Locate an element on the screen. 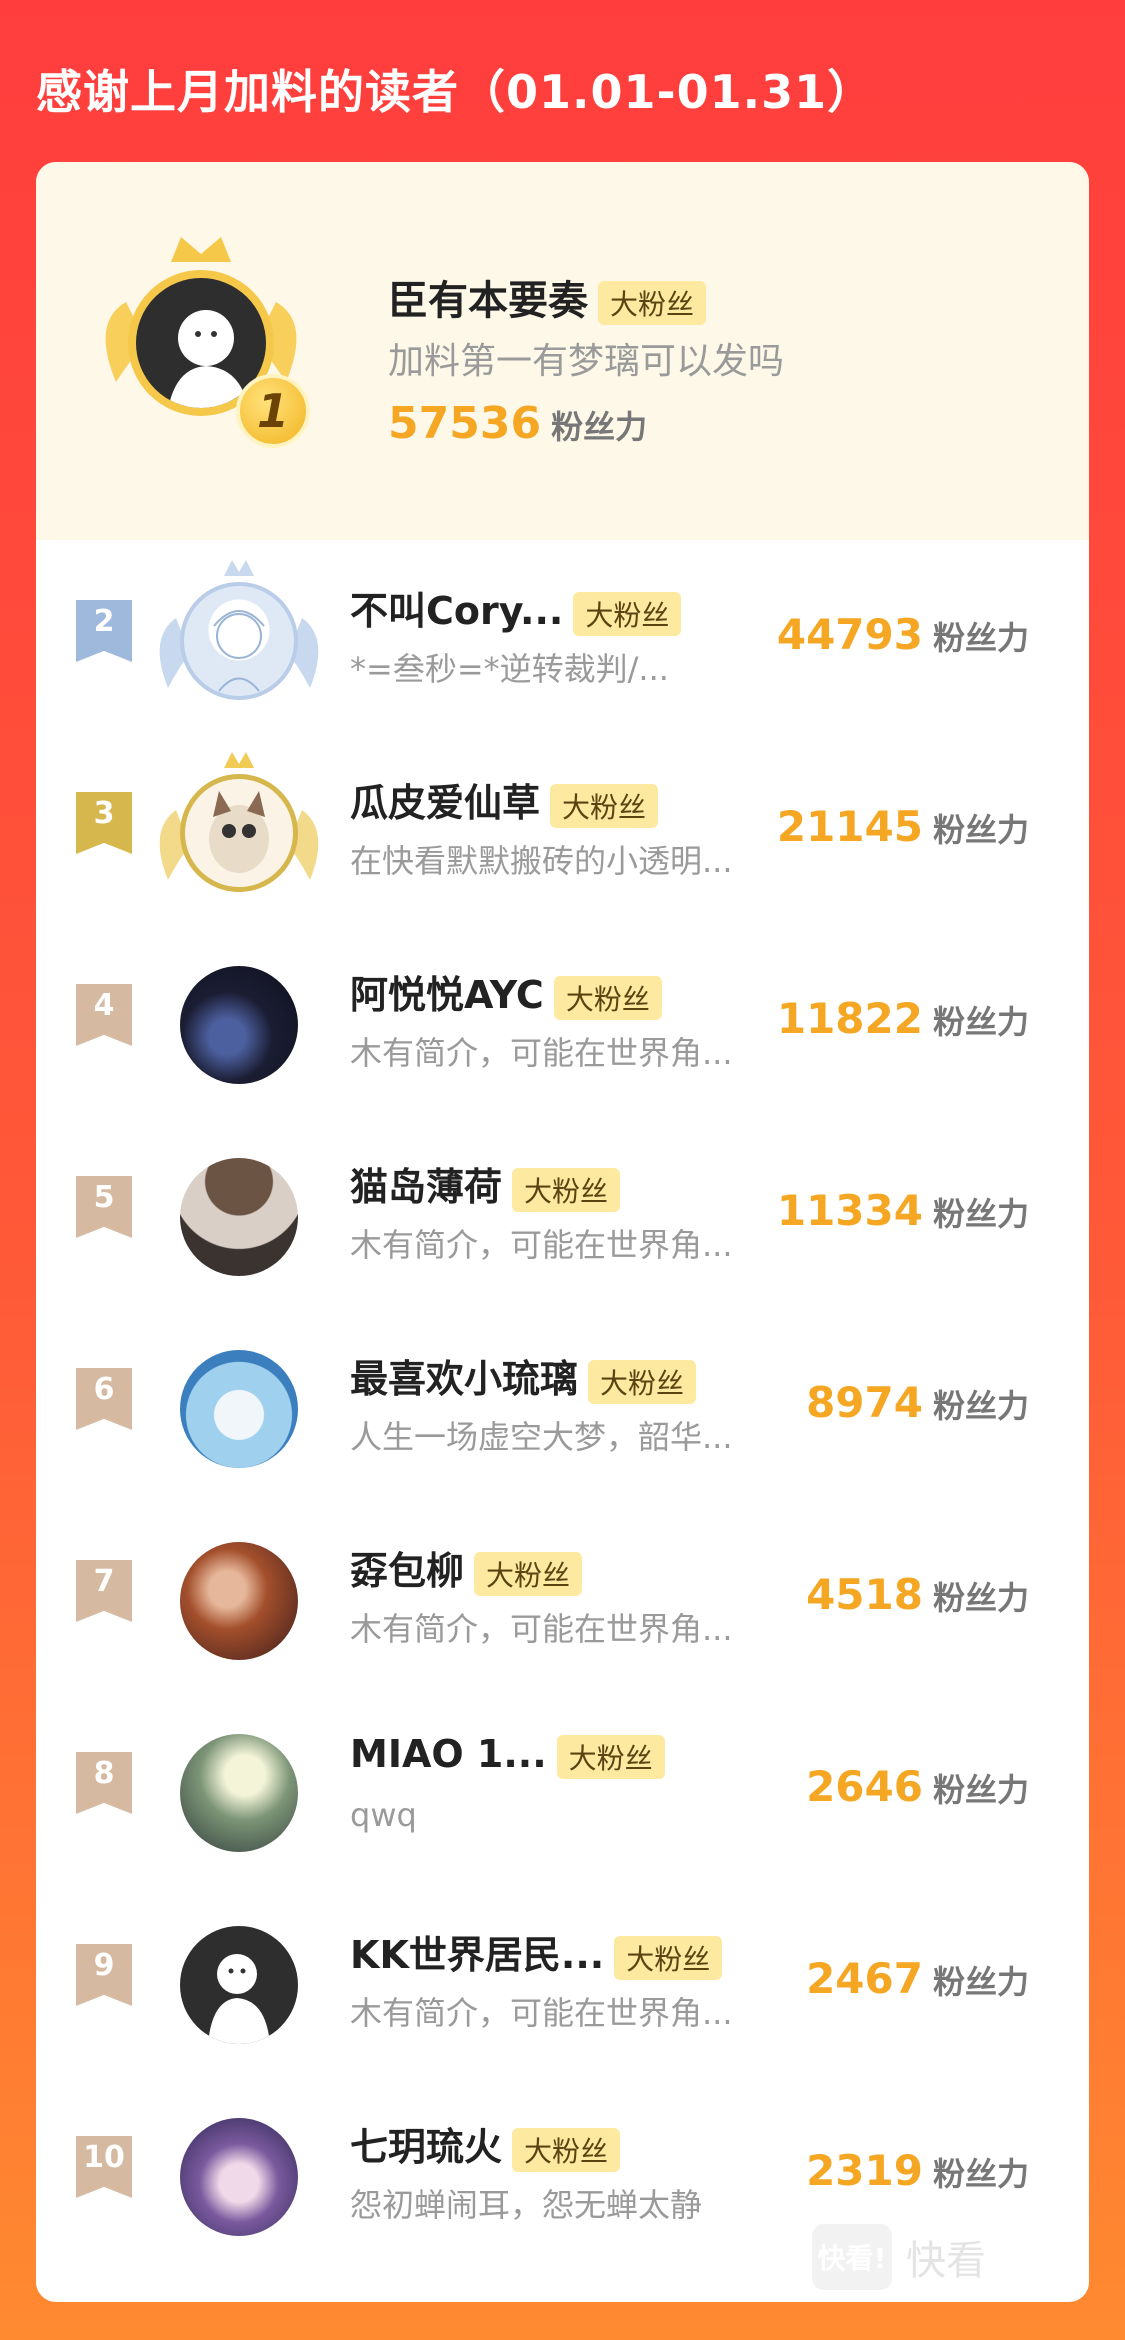 The image size is (1125, 2340). list-item: 9 KK世界居民... 大粉丝 木有简介，可能在世界角... 2467 粉丝力 is located at coordinates (562, 1980).